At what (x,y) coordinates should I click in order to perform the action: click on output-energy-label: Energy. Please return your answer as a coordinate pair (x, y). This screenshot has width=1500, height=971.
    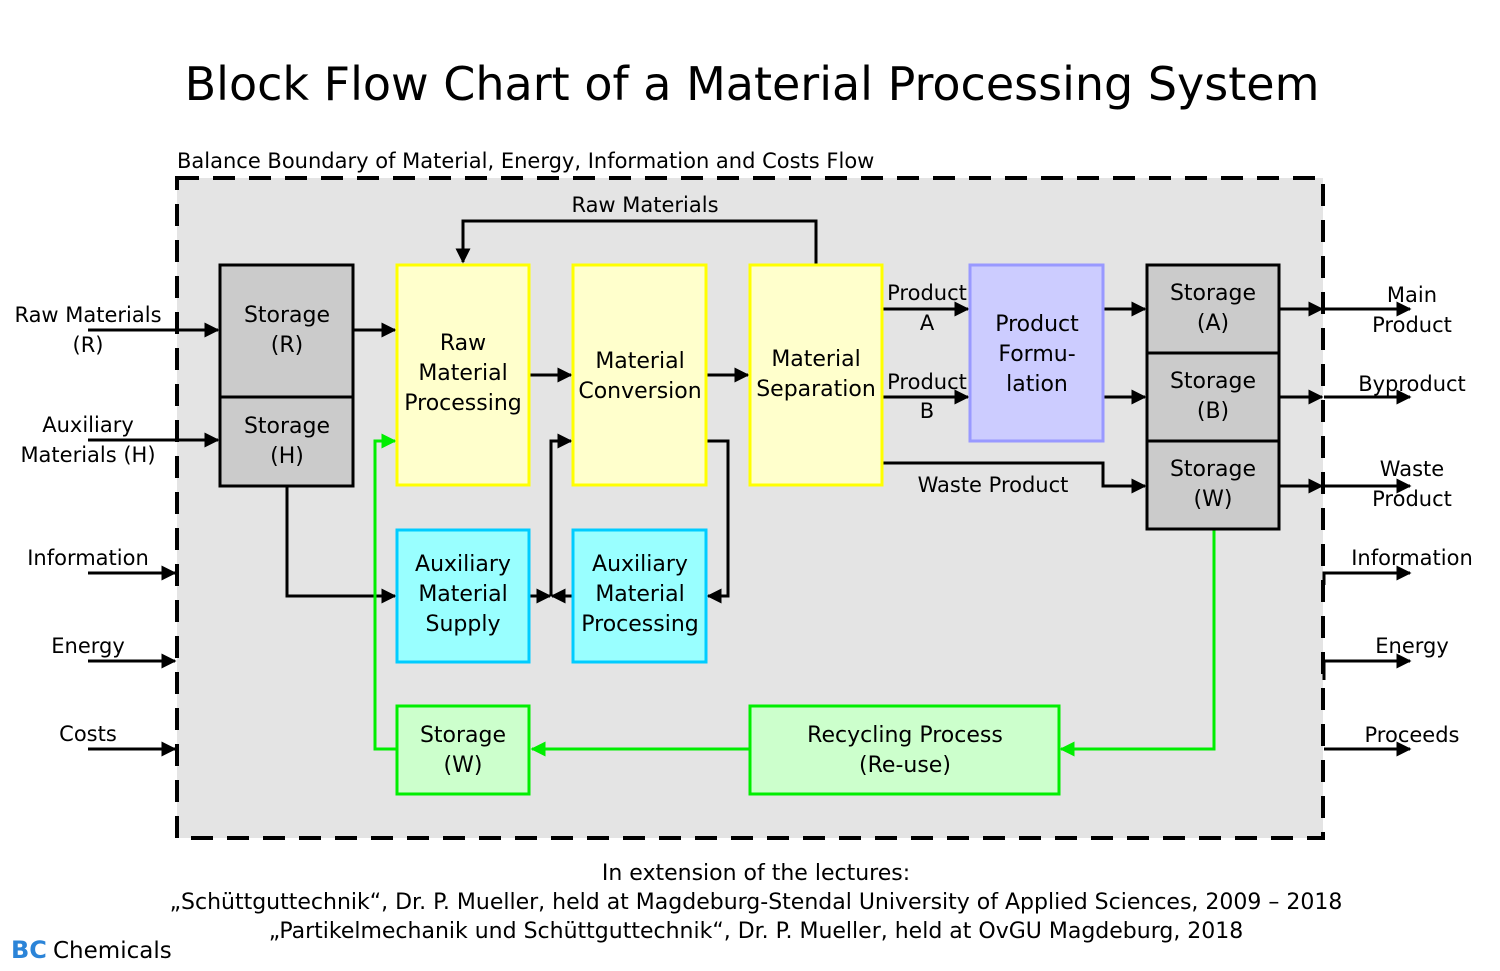
    Looking at the image, I should click on (1412, 646).